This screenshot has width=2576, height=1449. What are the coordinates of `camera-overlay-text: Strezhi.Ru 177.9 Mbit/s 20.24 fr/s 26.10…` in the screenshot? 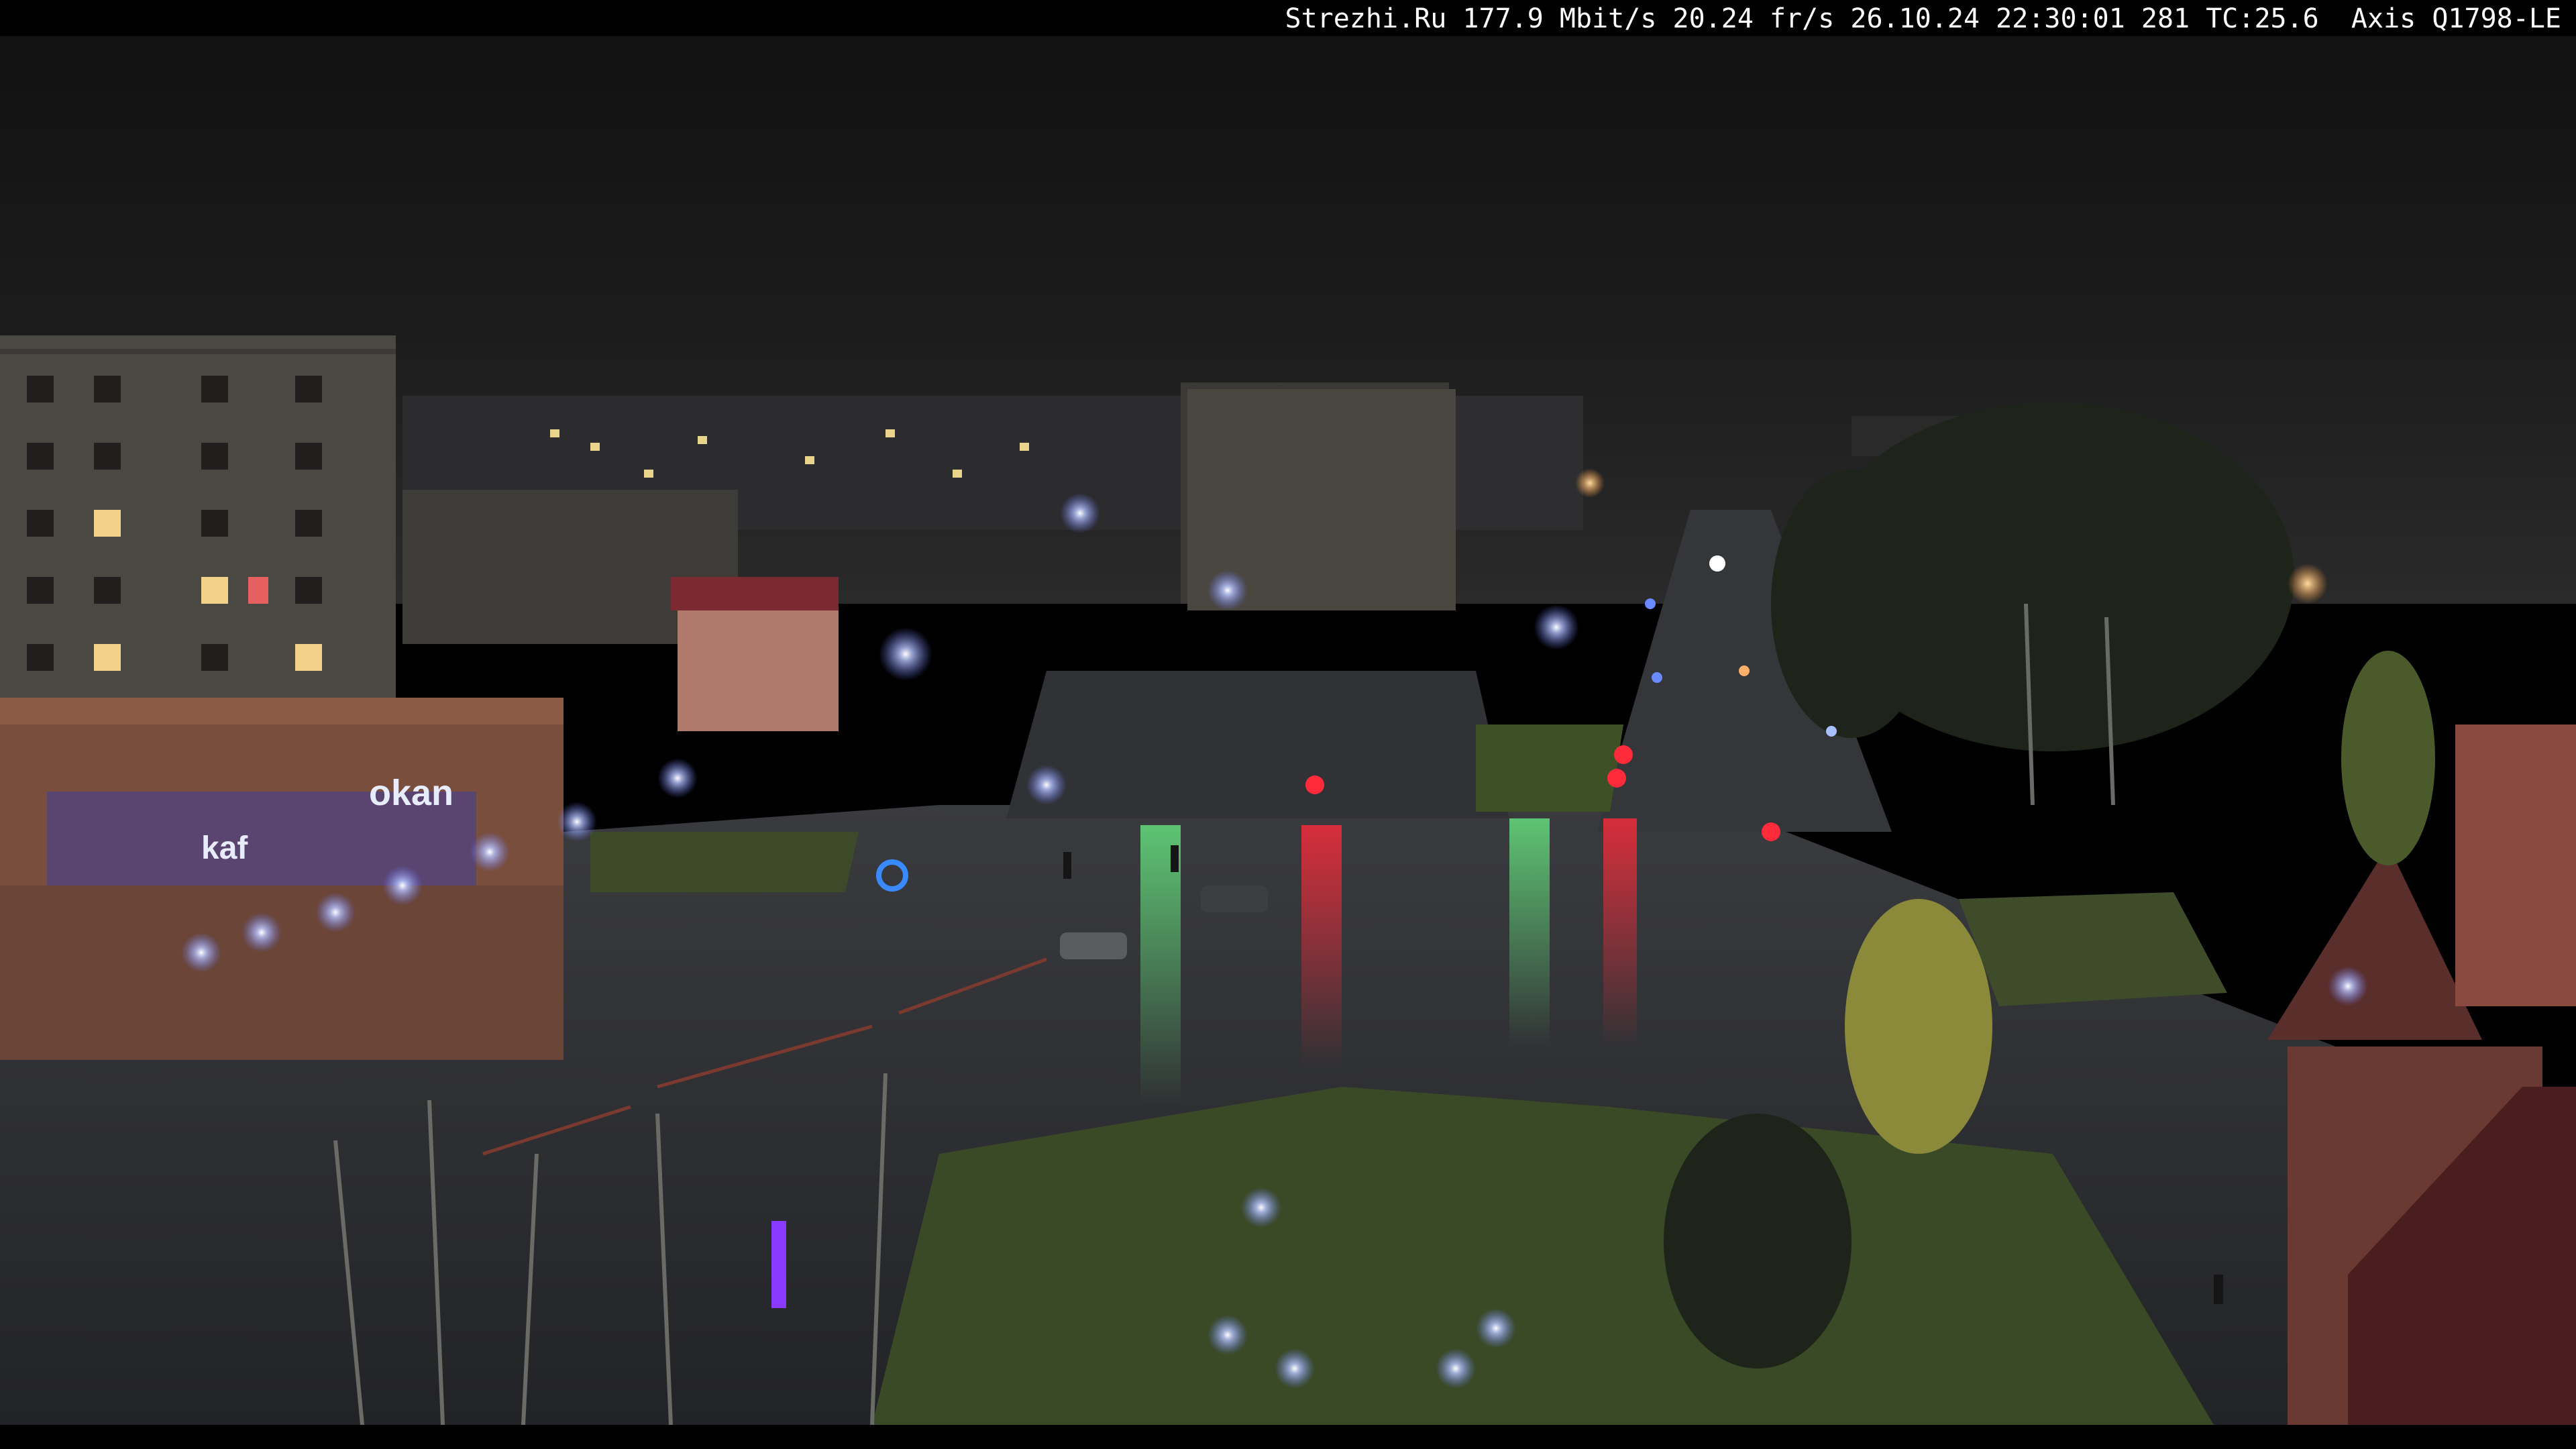 It's located at (1923, 18).